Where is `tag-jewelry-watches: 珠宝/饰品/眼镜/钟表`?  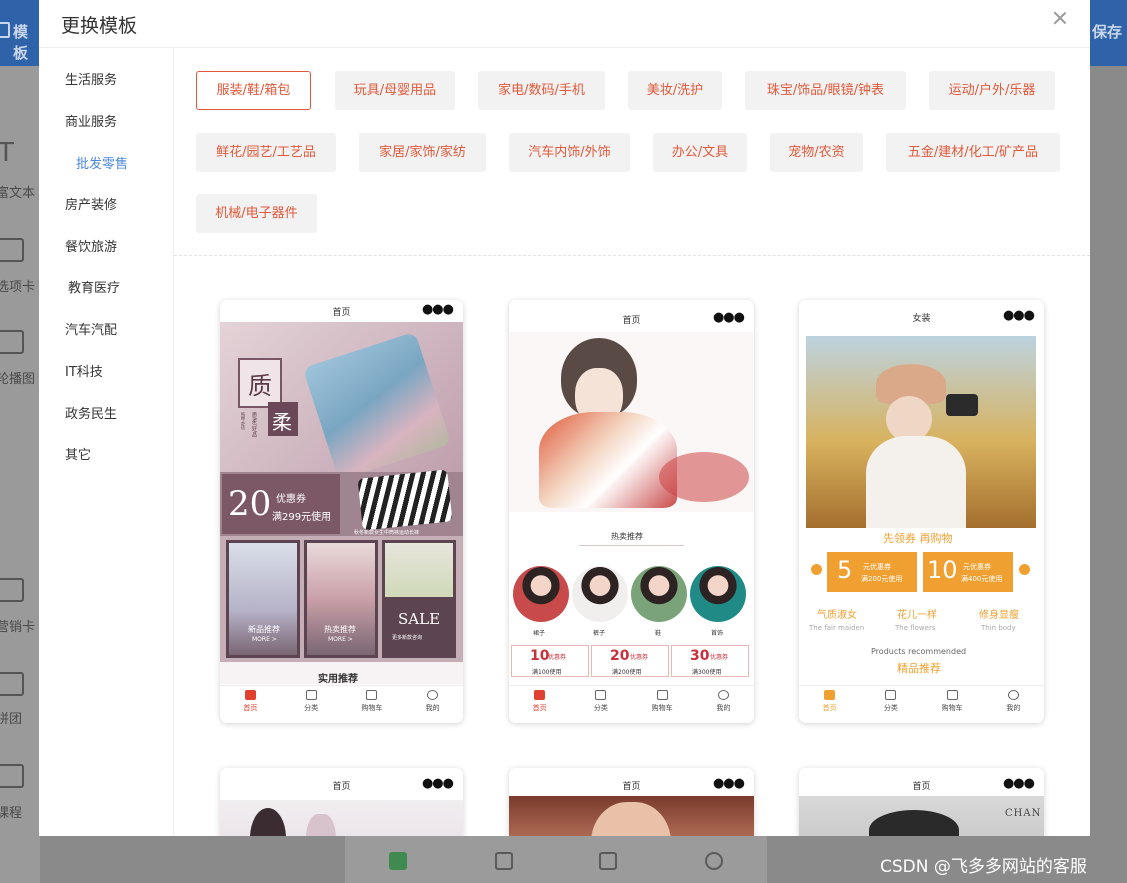
tag-jewelry-watches: 珠宝/饰品/眼镜/钟表 is located at coordinates (825, 90).